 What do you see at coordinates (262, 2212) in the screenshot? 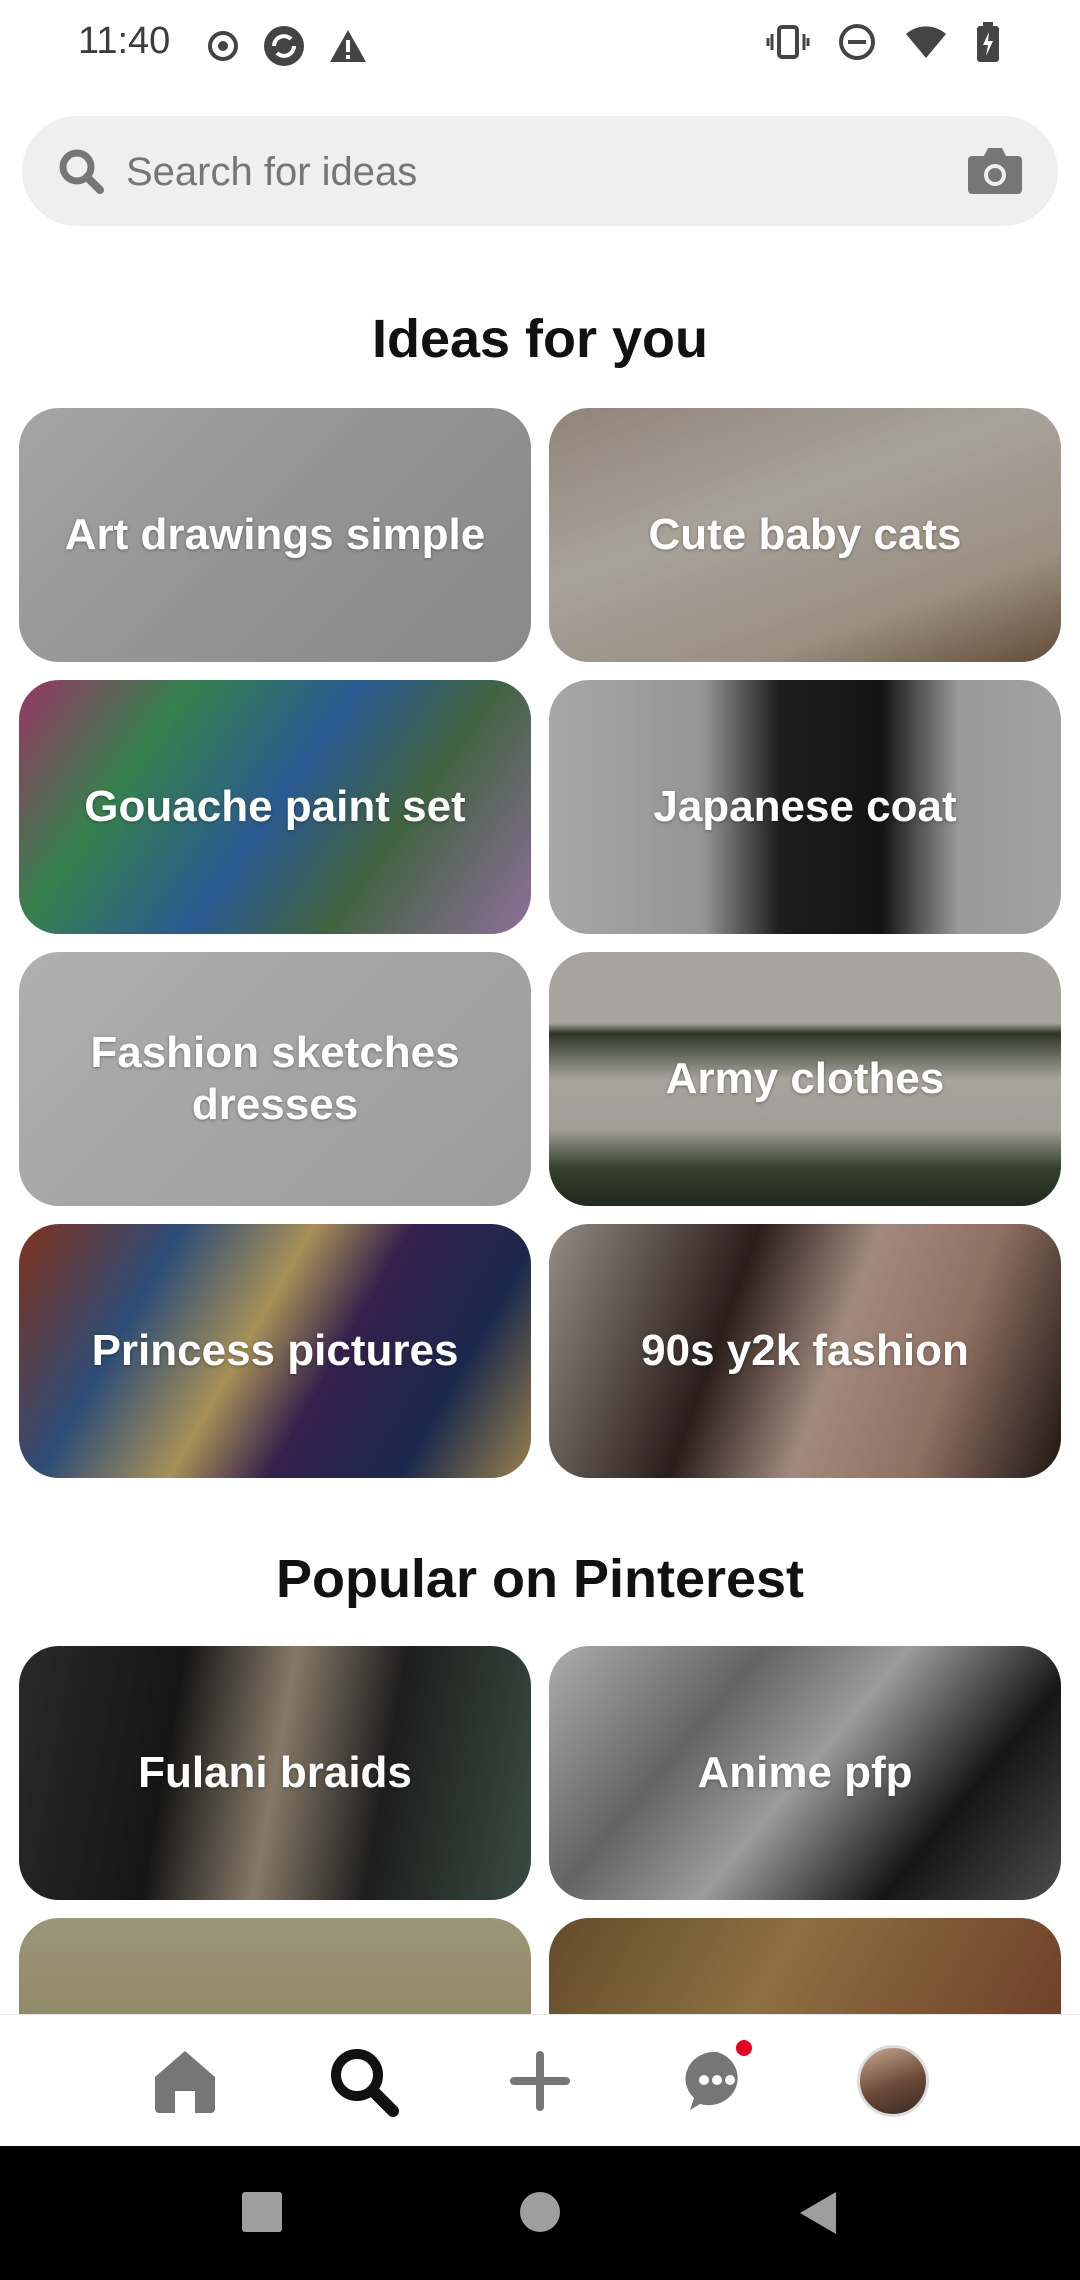
I see `recents-button` at bounding box center [262, 2212].